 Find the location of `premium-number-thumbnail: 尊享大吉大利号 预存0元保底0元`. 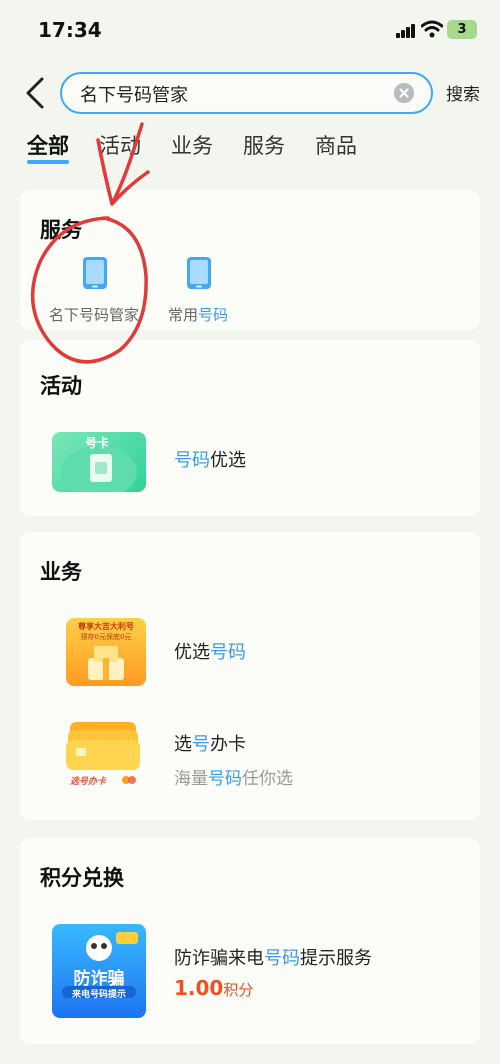

premium-number-thumbnail: 尊享大吉大利号 预存0元保底0元 is located at coordinates (106, 652).